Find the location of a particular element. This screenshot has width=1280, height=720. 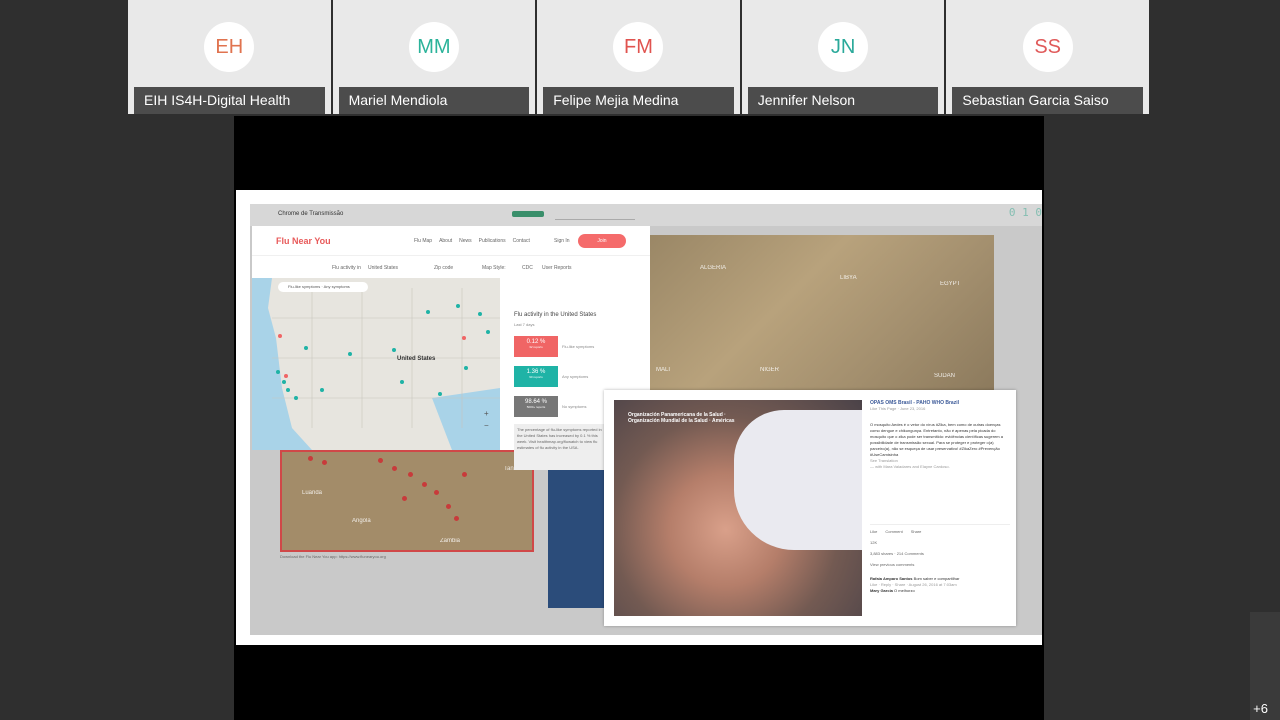

africa-map-bottom: Tanzania Angola Zambia Luanda is located at coordinates (407, 501).